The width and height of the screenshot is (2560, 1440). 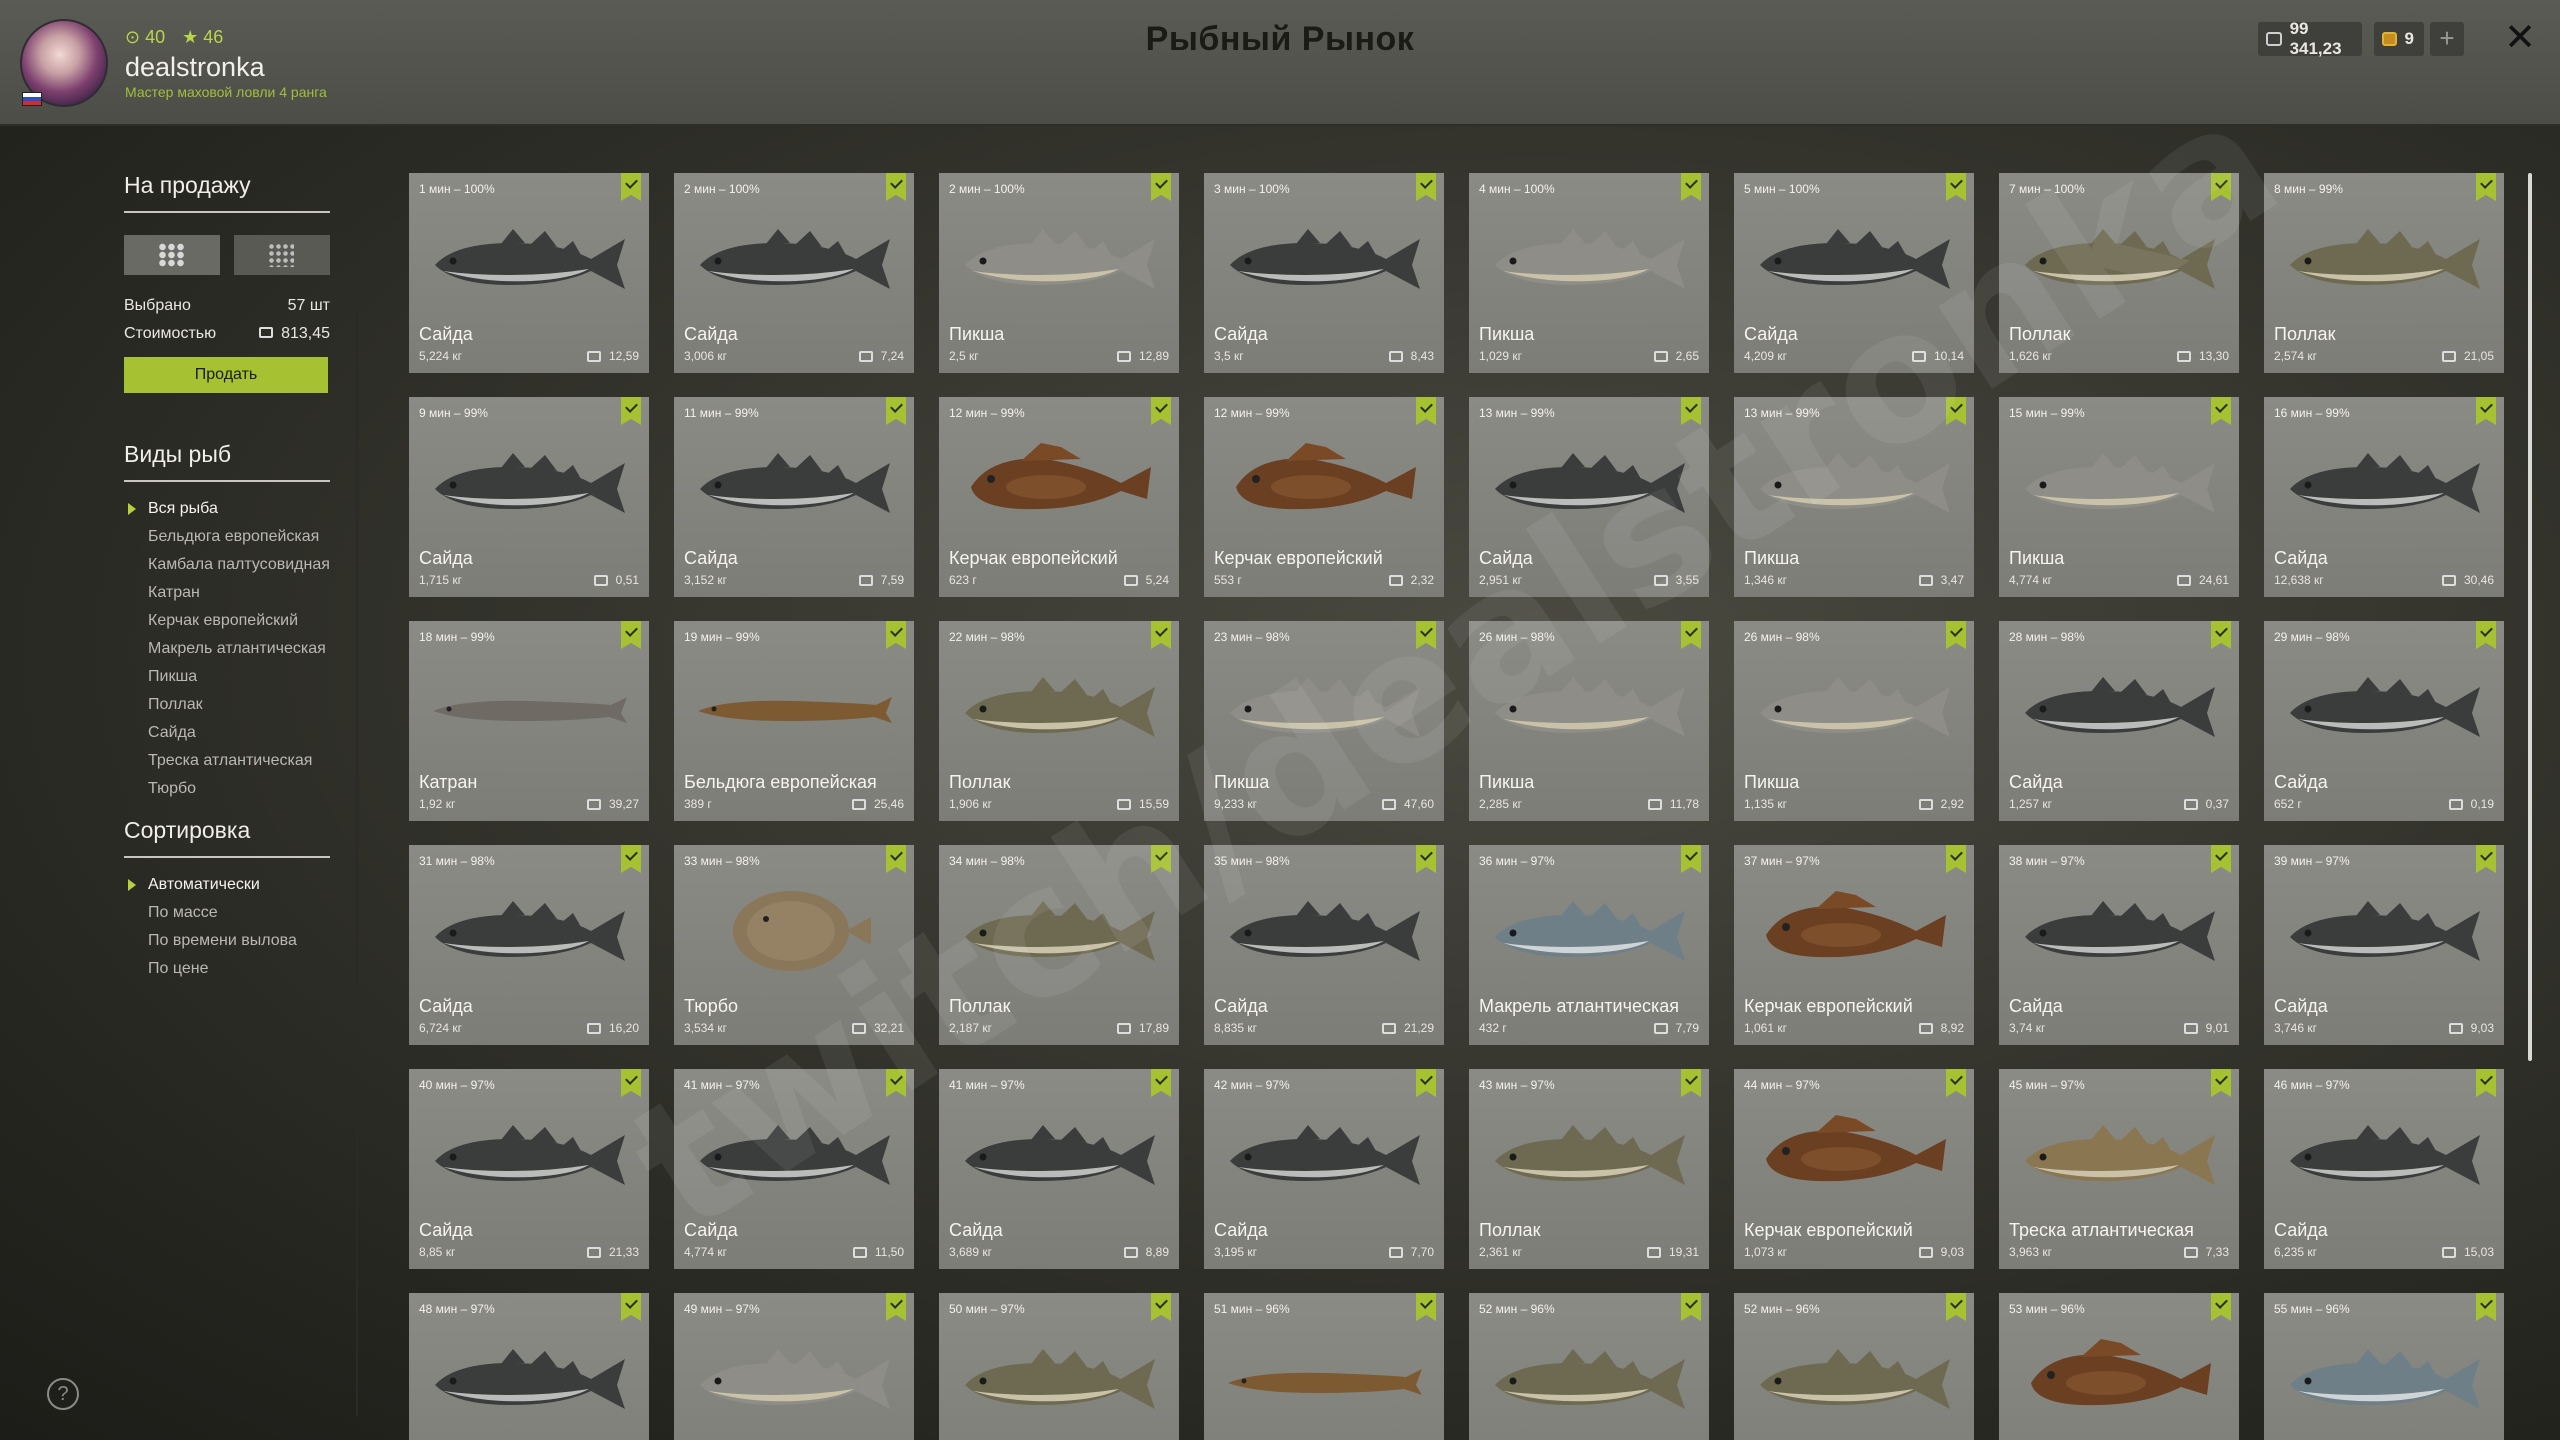 What do you see at coordinates (2384, 497) in the screenshot?
I see `fish-card: 16 мин – 99% Сайда 12,638 кг 30,46` at bounding box center [2384, 497].